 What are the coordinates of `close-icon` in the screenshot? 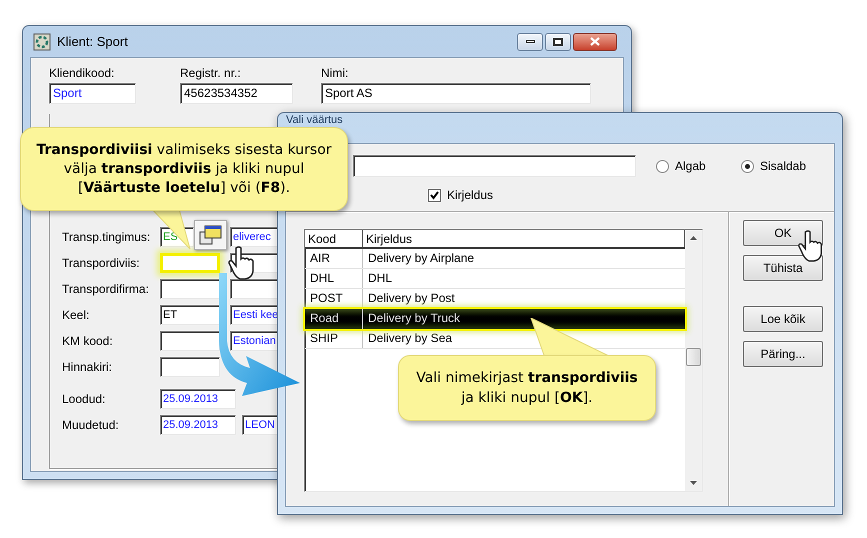 It's located at (595, 41).